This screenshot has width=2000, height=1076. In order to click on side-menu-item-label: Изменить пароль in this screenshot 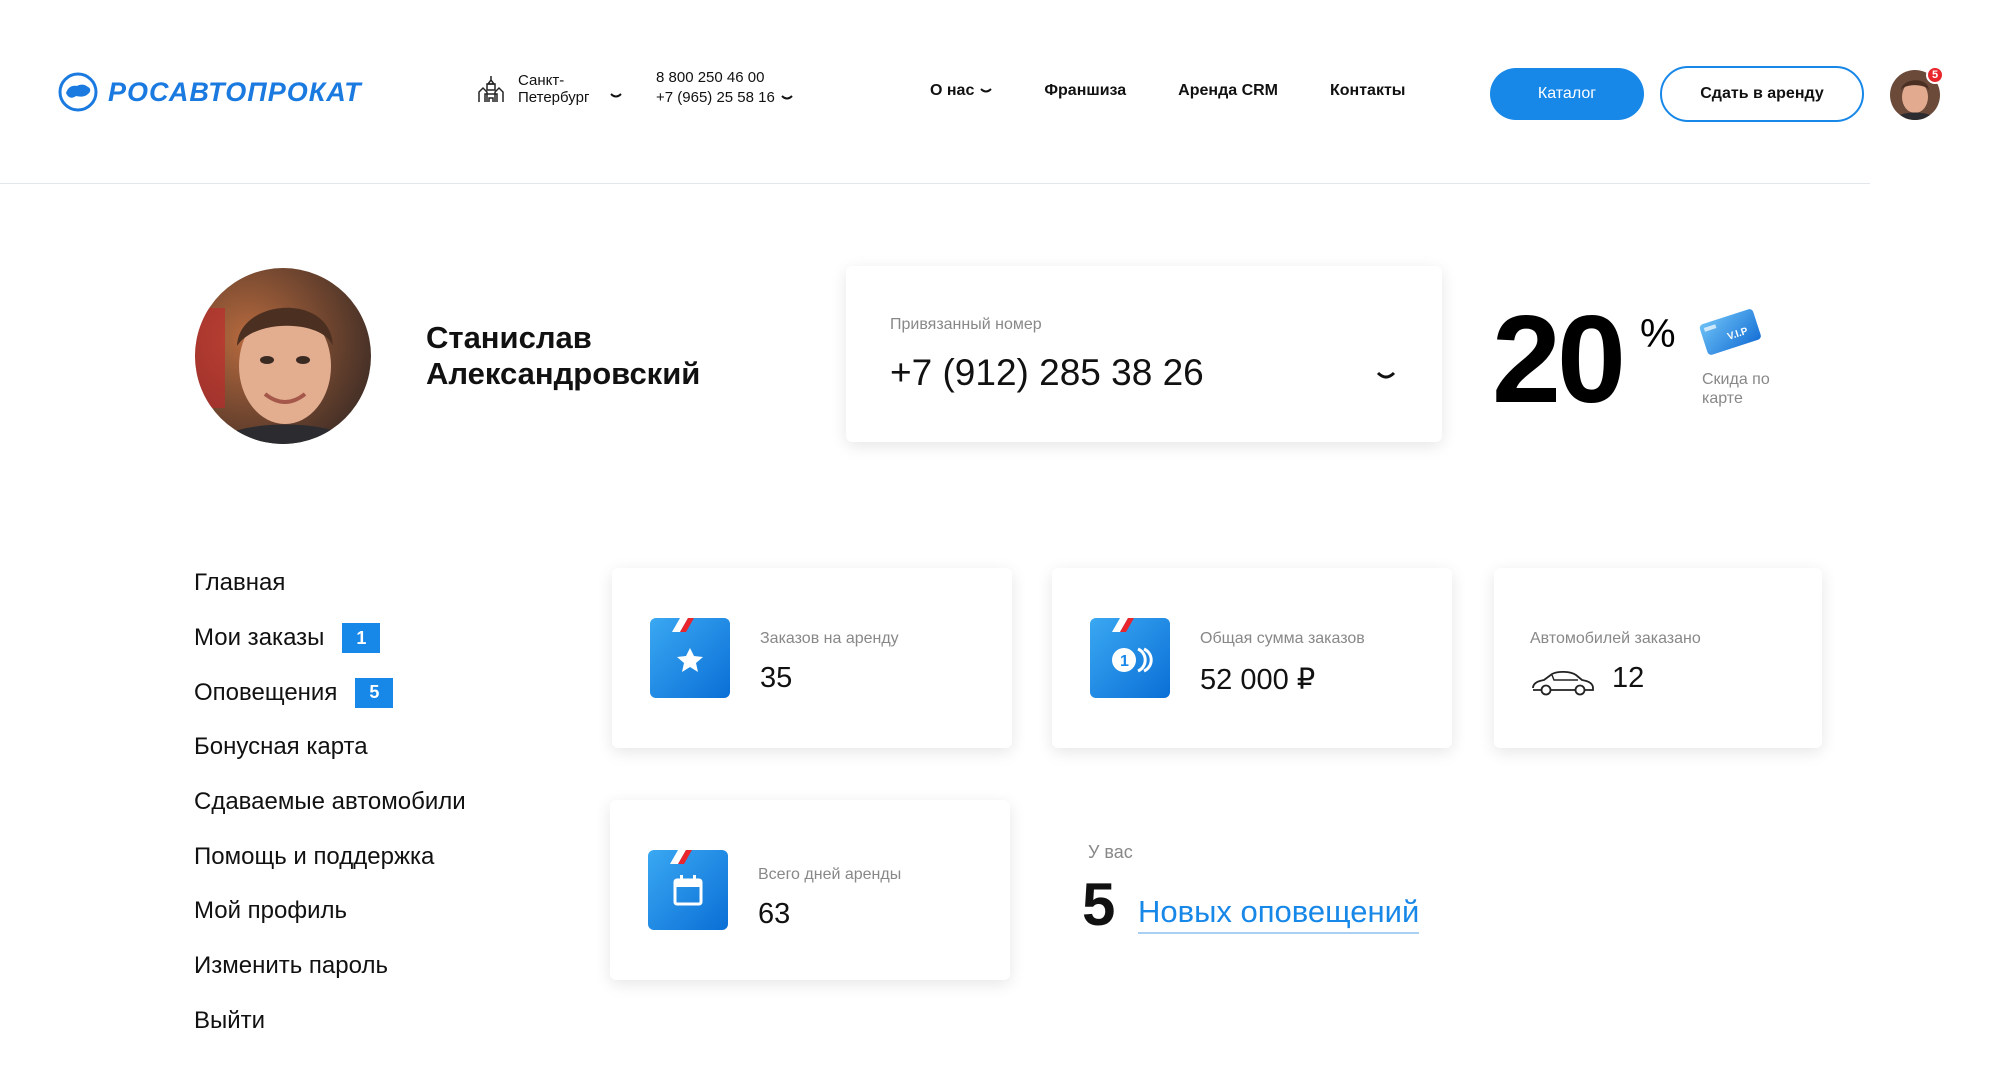, I will do `click(291, 966)`.